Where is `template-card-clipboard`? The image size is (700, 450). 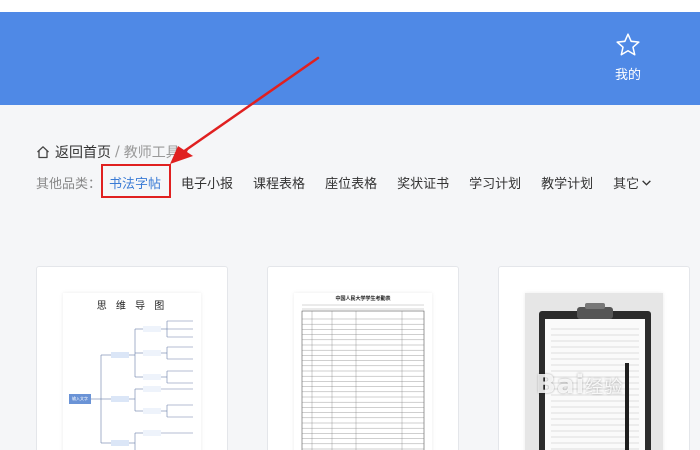
template-card-clipboard is located at coordinates (594, 358).